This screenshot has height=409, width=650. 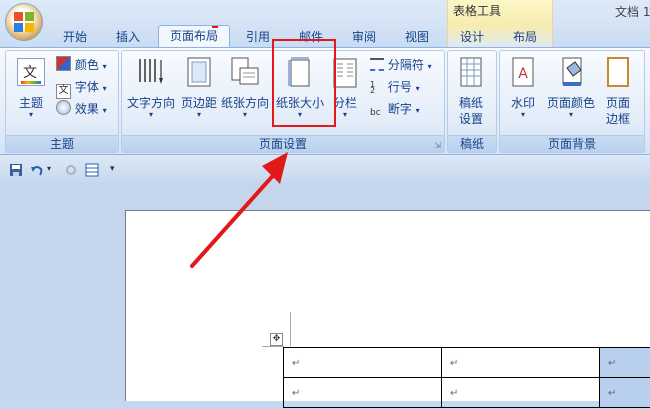 I want to click on line-numbers-icon: 12, so click(x=373, y=87).